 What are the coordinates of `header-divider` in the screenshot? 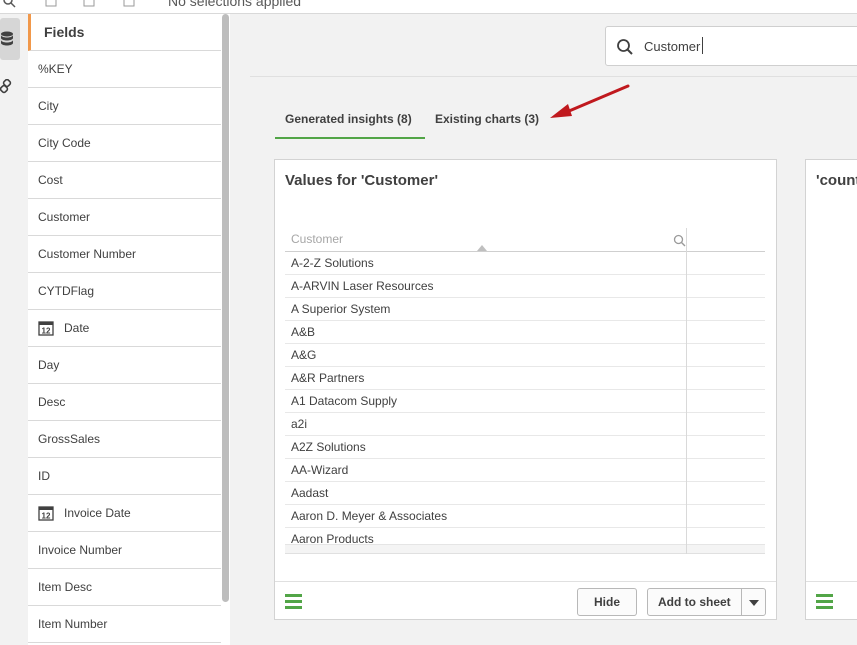 It's located at (553, 76).